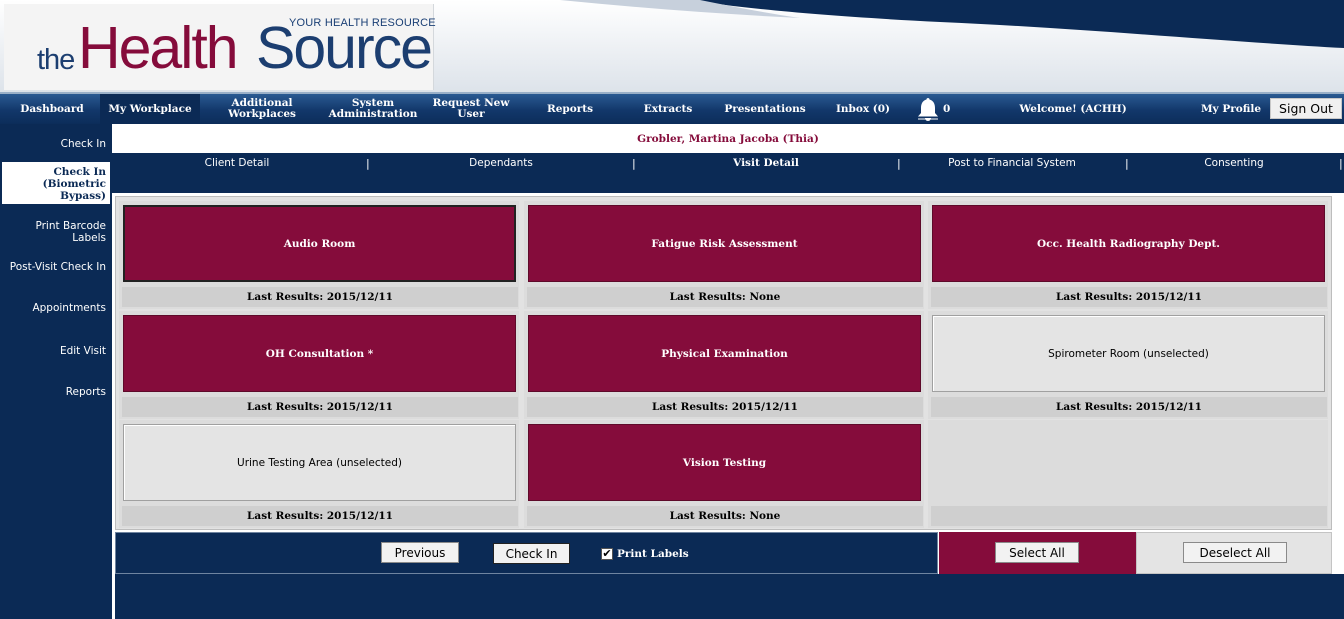 The height and width of the screenshot is (619, 1344). What do you see at coordinates (52, 109) in the screenshot?
I see `nav-dashboard: Dashboard` at bounding box center [52, 109].